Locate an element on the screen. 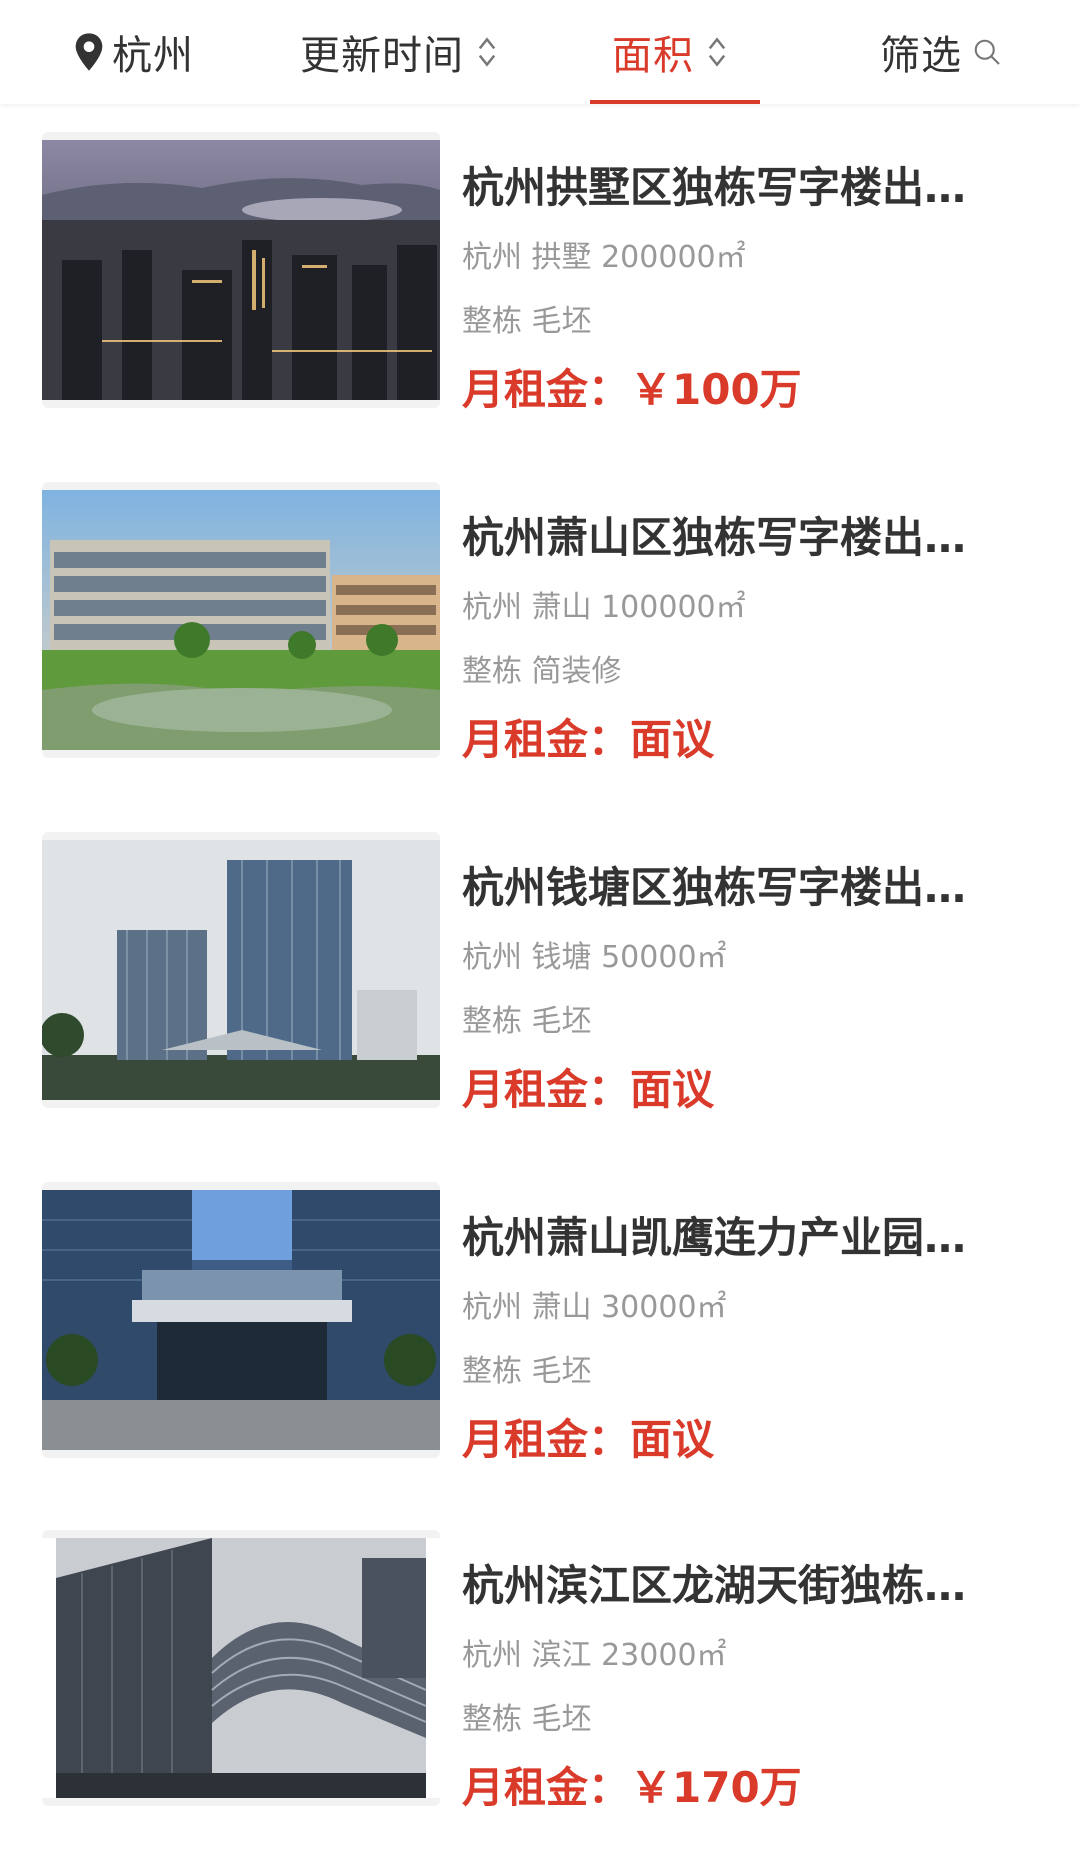 The height and width of the screenshot is (1858, 1080). aerial-city-photo is located at coordinates (241, 270).